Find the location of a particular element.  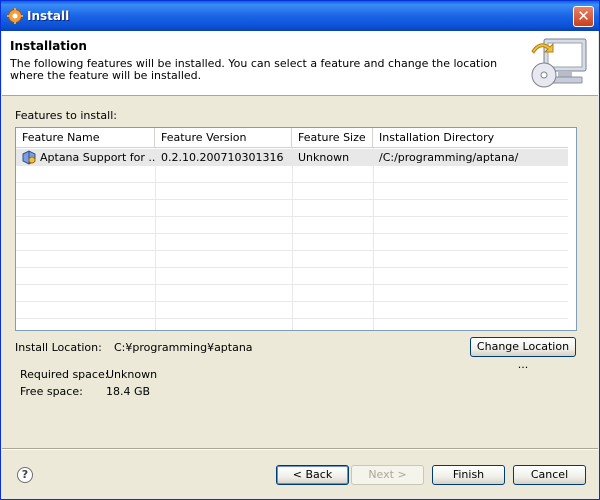

features-label: Features to install: is located at coordinates (66, 115).